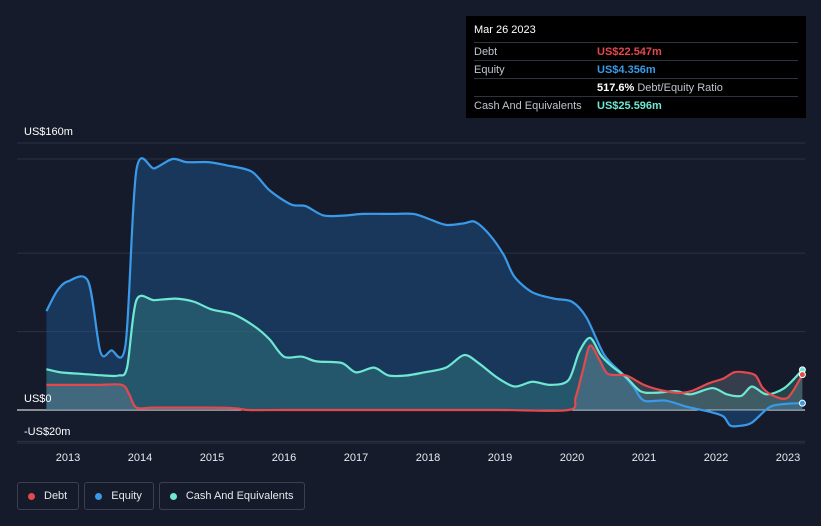 The height and width of the screenshot is (526, 821). Describe the element at coordinates (680, 87) in the screenshot. I see `tooltip-row-suffix: Debt/Equity Ratio` at that location.